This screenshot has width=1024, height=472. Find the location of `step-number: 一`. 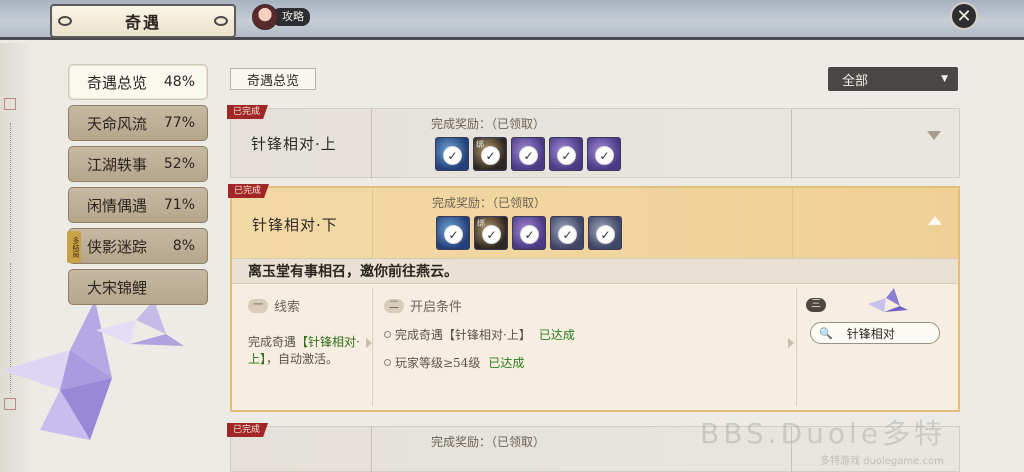

step-number: 一 is located at coordinates (258, 305).